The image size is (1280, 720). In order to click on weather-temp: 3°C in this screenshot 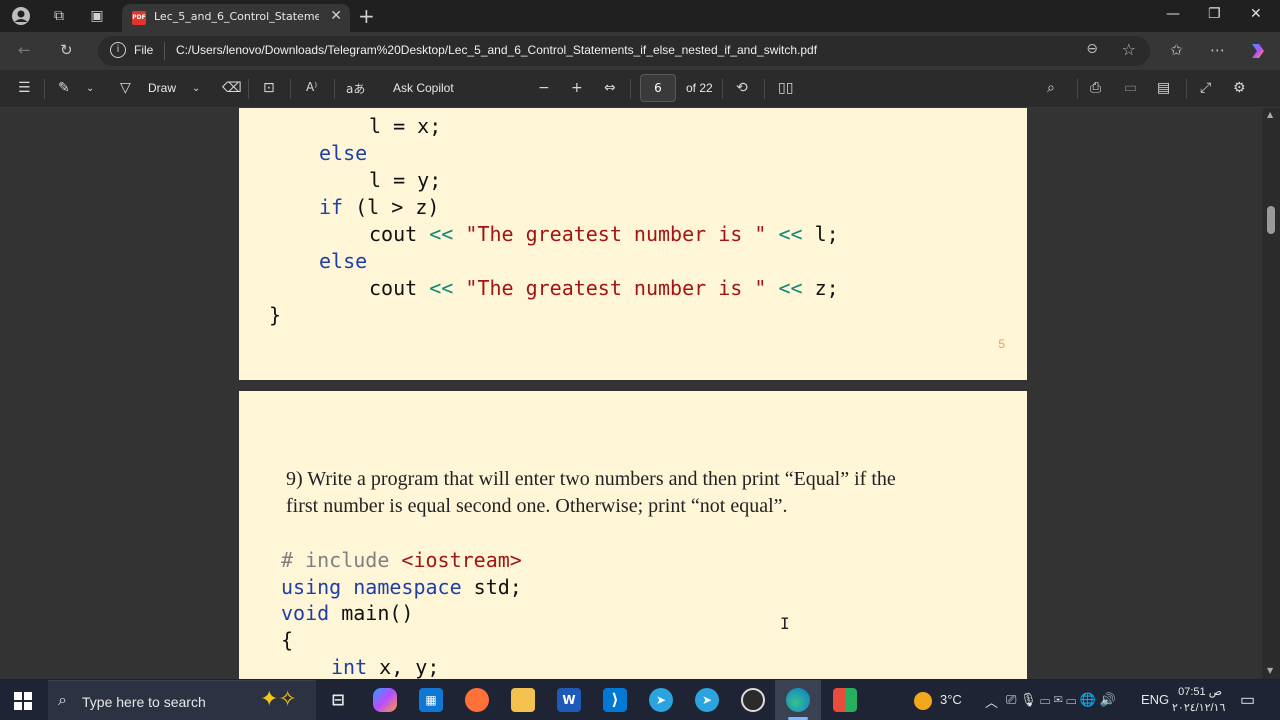, I will do `click(951, 699)`.